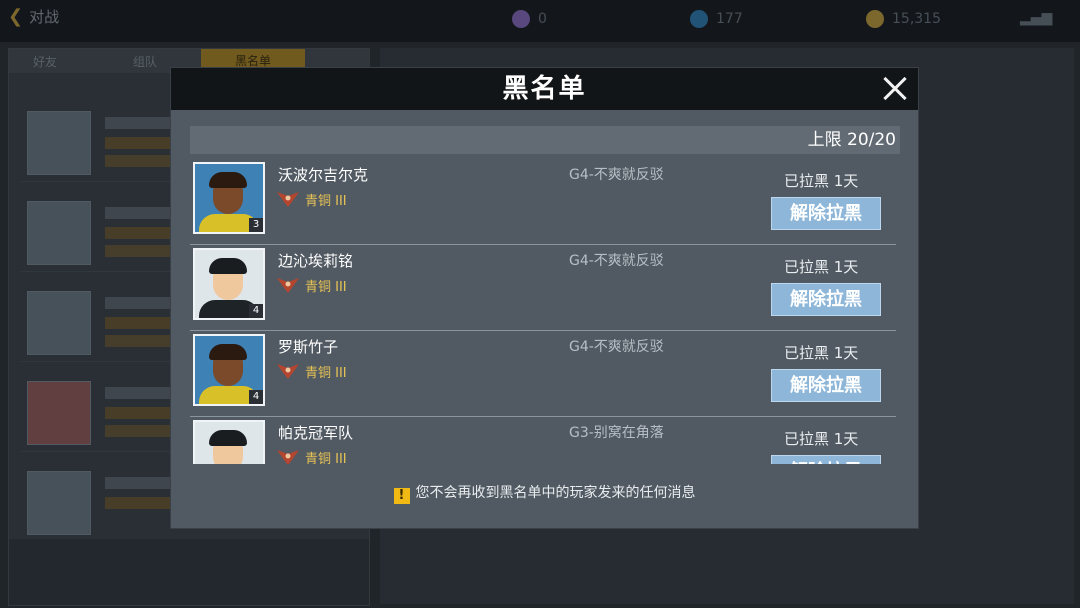 The width and height of the screenshot is (1080, 608). What do you see at coordinates (316, 261) in the screenshot?
I see `player-name: 边沁埃莉铭` at bounding box center [316, 261].